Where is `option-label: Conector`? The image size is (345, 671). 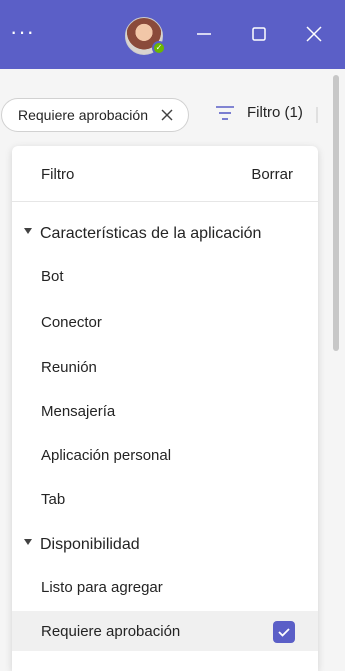 option-label: Conector is located at coordinates (71, 322).